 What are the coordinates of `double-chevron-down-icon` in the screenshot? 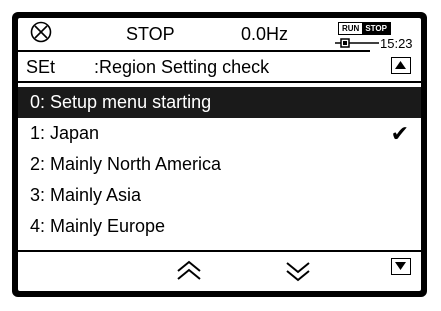 It's located at (298, 271).